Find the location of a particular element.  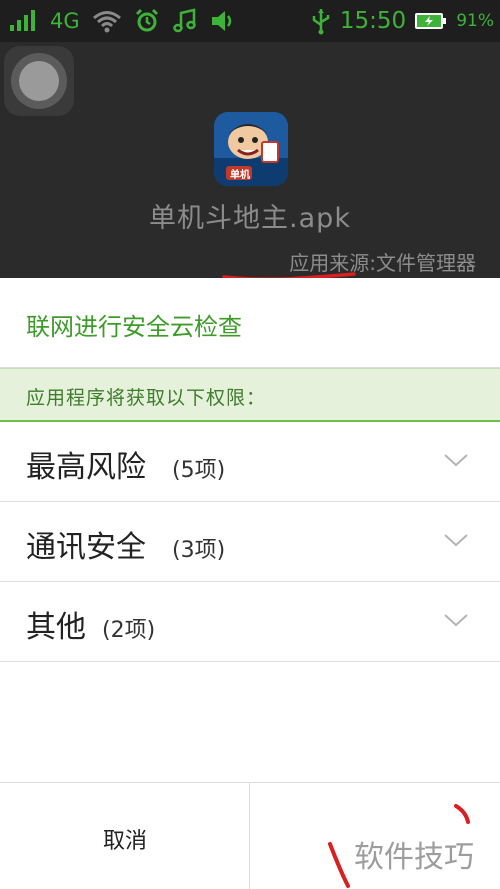

cancel-button-label: 取消 is located at coordinates (124, 841).